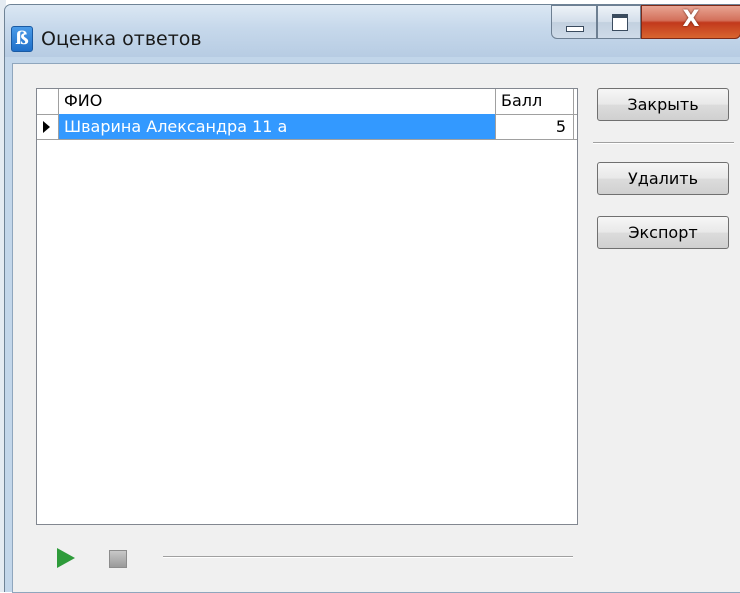 Image resolution: width=740 pixels, height=593 pixels. Describe the element at coordinates (535, 126) in the screenshot. I see `cell-score: 5` at that location.